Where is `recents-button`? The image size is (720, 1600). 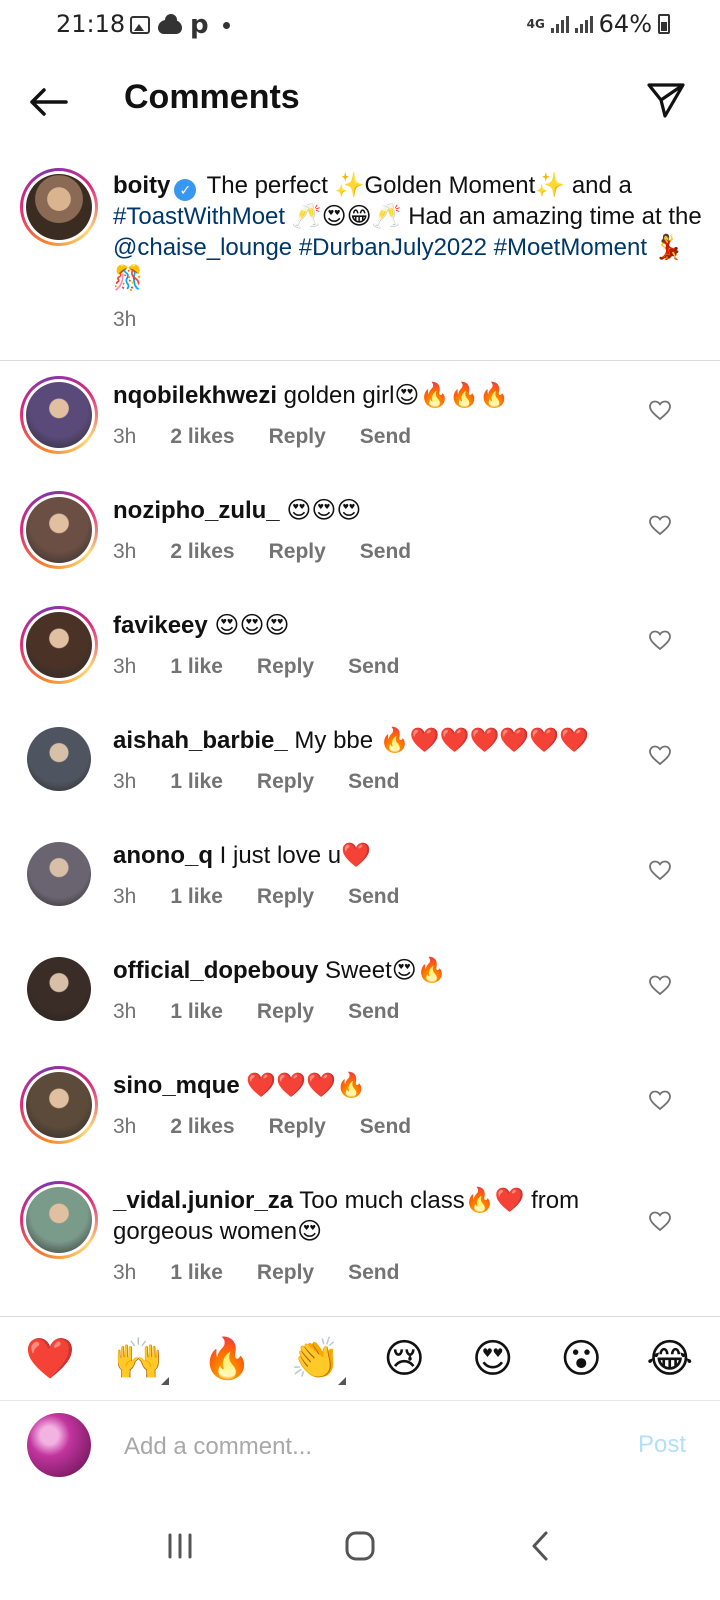 recents-button is located at coordinates (180, 1546).